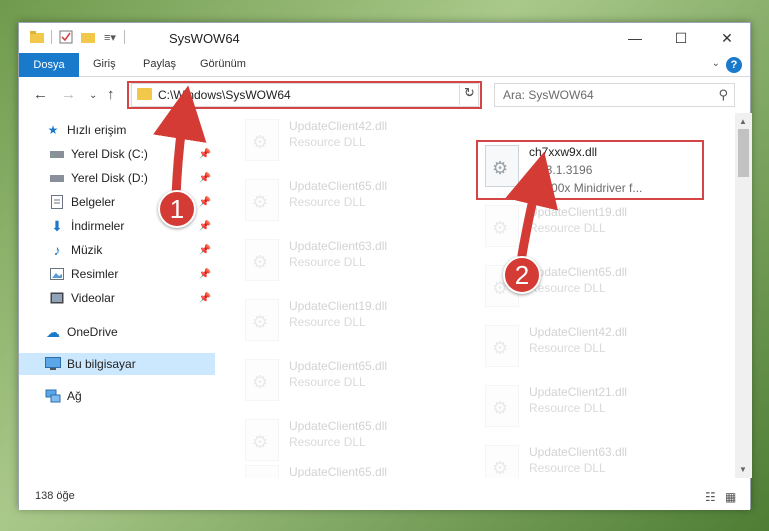 The width and height of the screenshot is (769, 531). Describe the element at coordinates (66, 37) in the screenshot. I see `properties-icon` at that location.